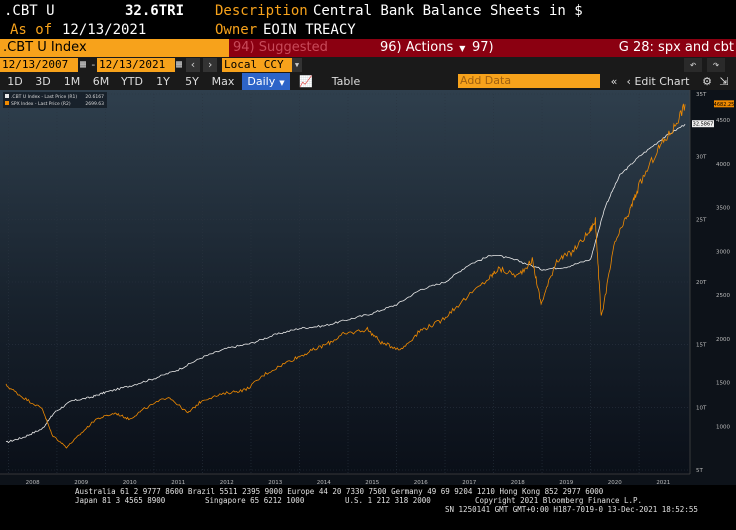 The image size is (736, 530). What do you see at coordinates (693, 65) in the screenshot?
I see `undo-icon: ↶` at bounding box center [693, 65].